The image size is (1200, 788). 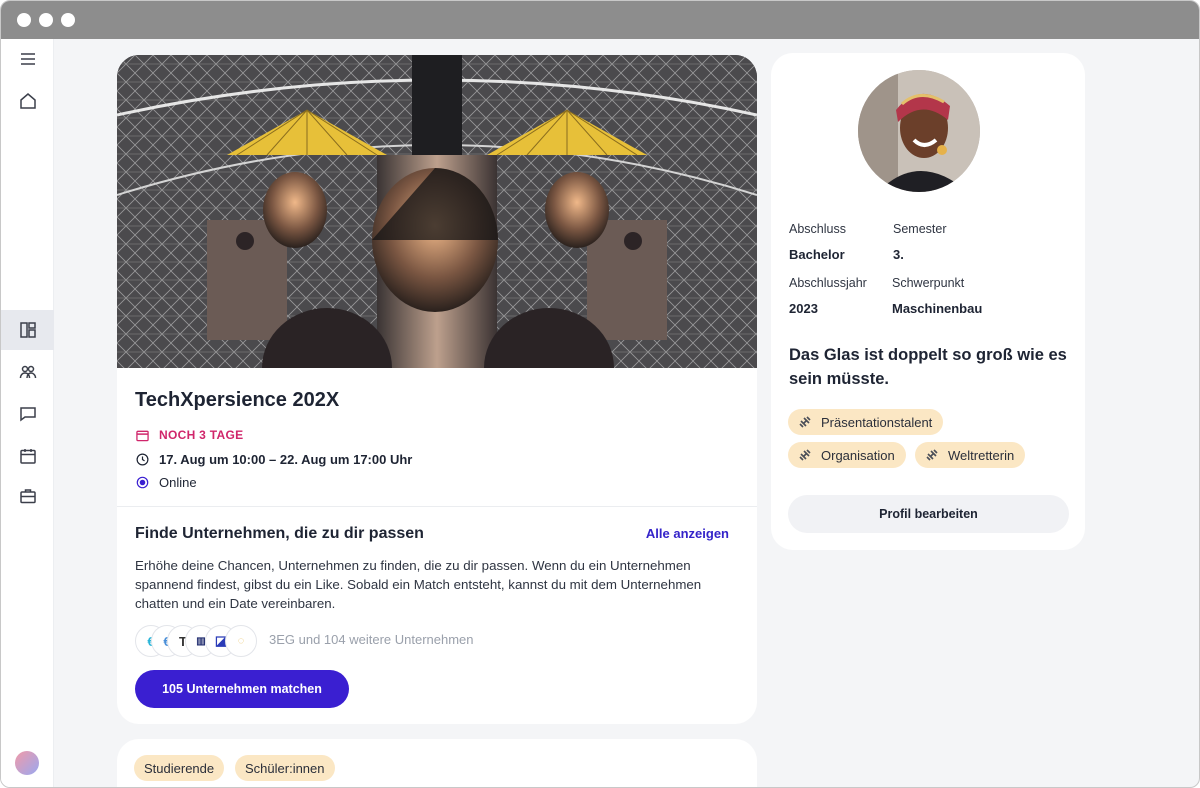 I want to click on company-logos: € € T ▥ ◪ ◌, so click(x=200, y=641).